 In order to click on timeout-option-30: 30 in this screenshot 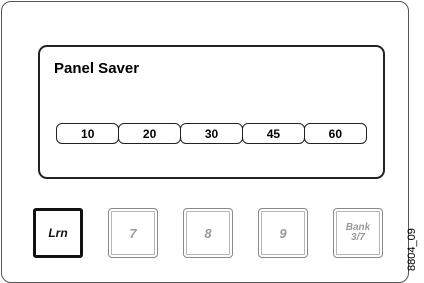, I will do `click(211, 133)`.